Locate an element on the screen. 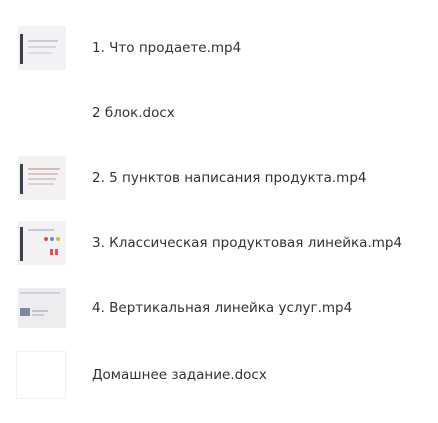 The image size is (438, 423). file-row: 3. Классическая продуктовая линейка.mp4 is located at coordinates (219, 243).